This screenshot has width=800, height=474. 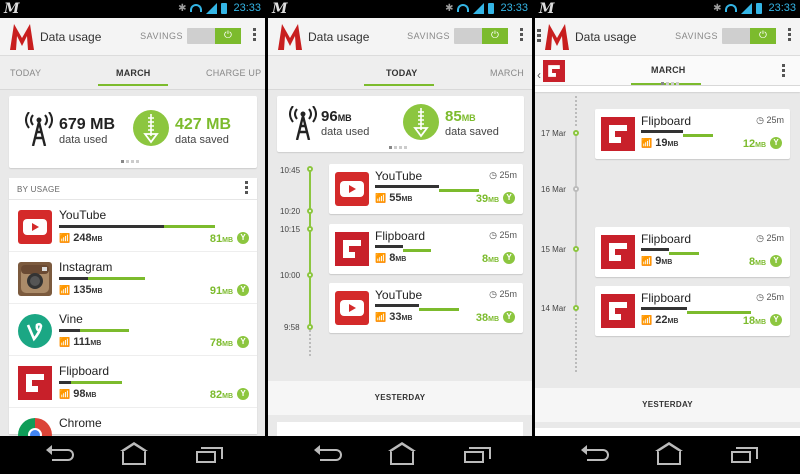 I want to click on summary-card: 679 MB data used 427 MB data saved, so click(x=133, y=132).